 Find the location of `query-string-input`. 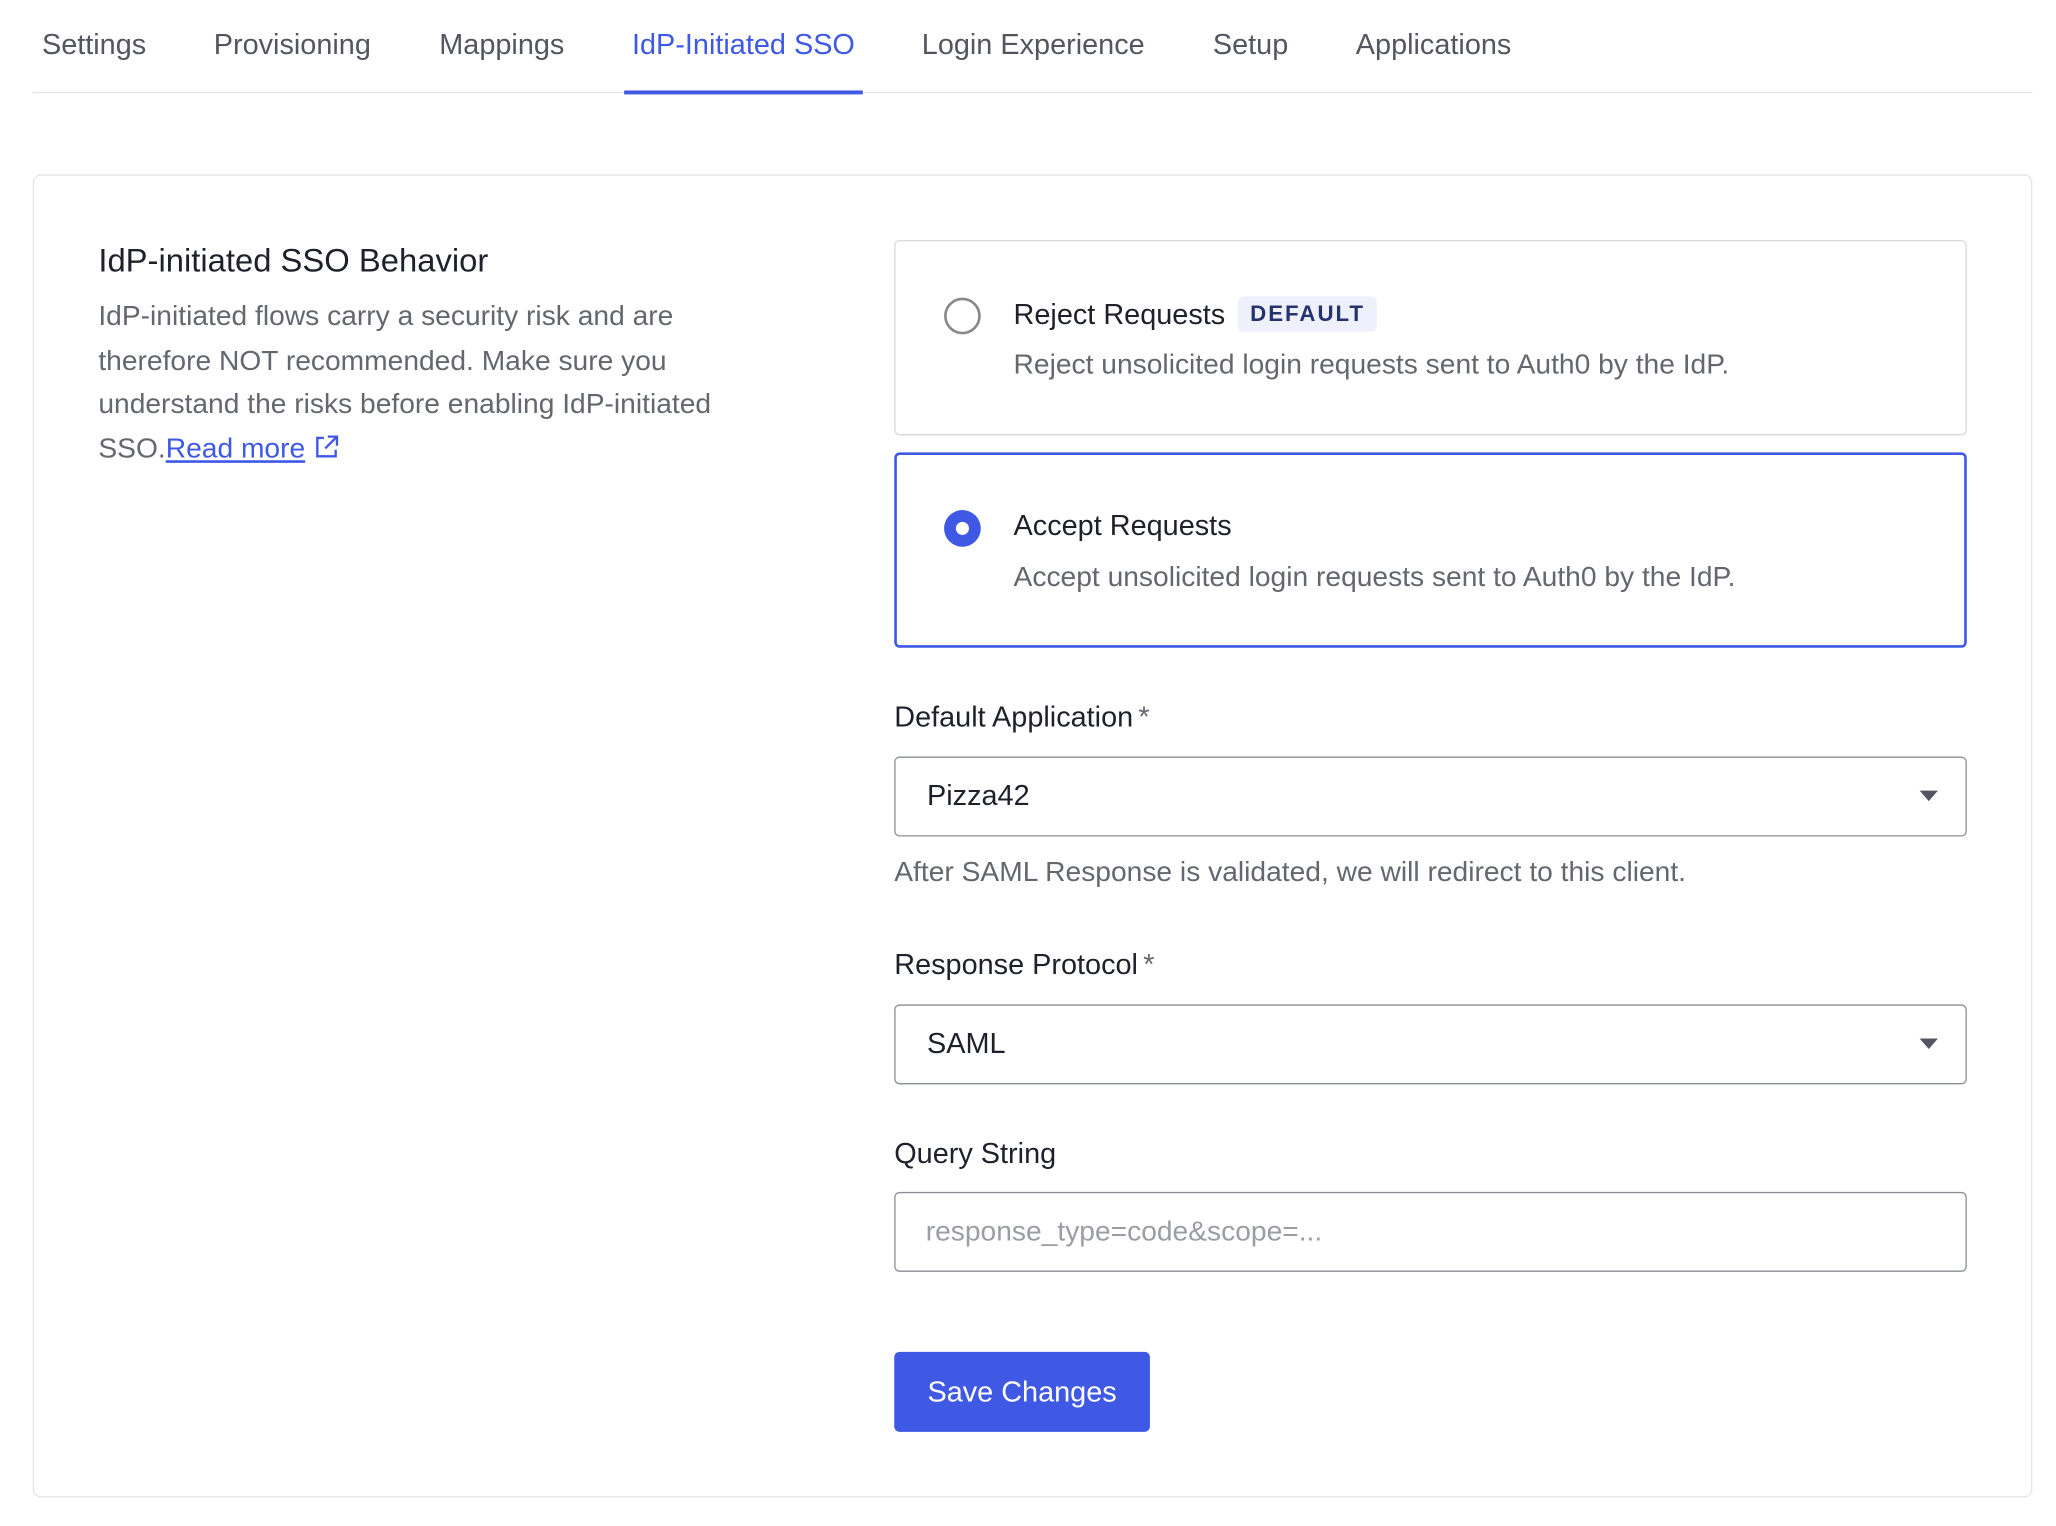

query-string-input is located at coordinates (1430, 1232).